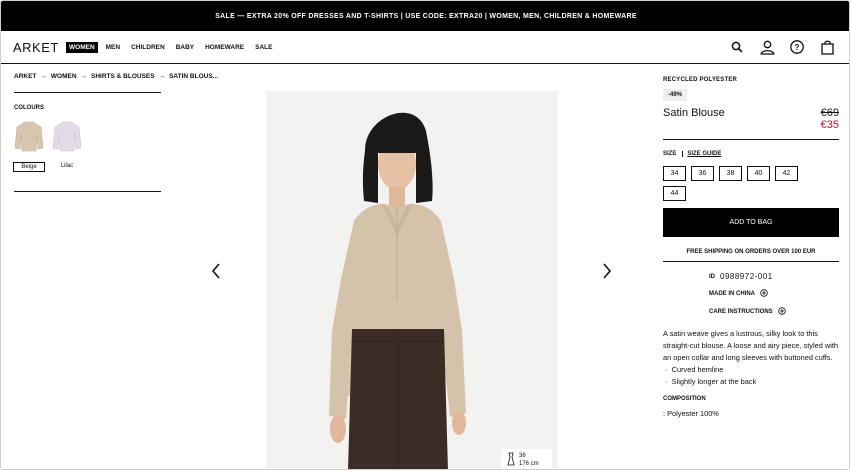 Image resolution: width=850 pixels, height=470 pixels. Describe the element at coordinates (123, 76) in the screenshot. I see `breadcrumb-shirts: SHIRTS & BLOUSES` at that location.